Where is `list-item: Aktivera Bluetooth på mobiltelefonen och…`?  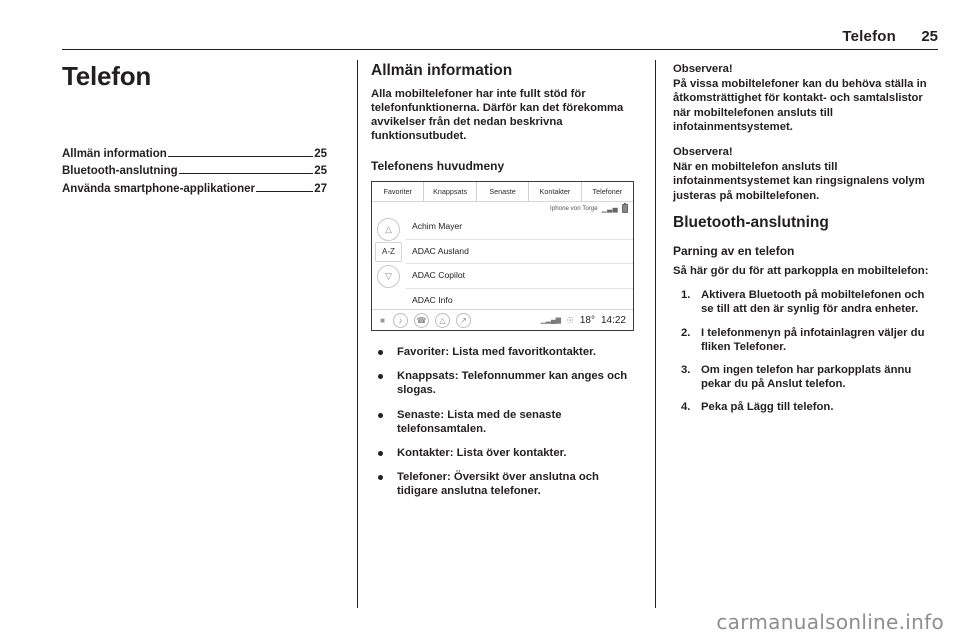 list-item: Aktivera Bluetooth på mobiltelefonen och… is located at coordinates (803, 302).